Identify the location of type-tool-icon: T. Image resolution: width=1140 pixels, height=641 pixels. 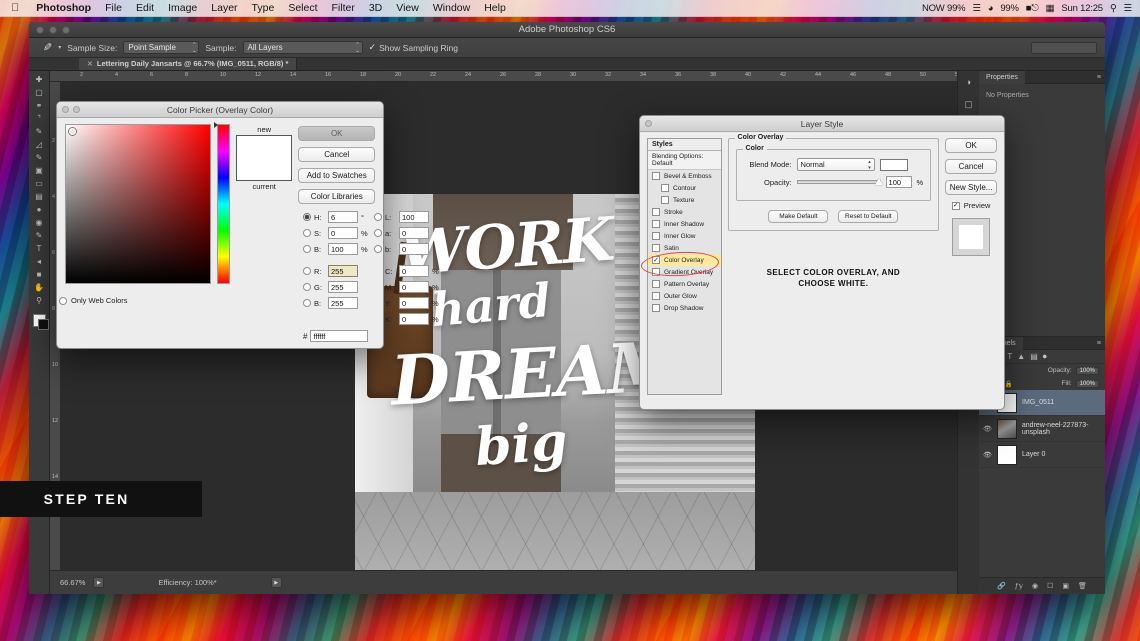
(39, 248).